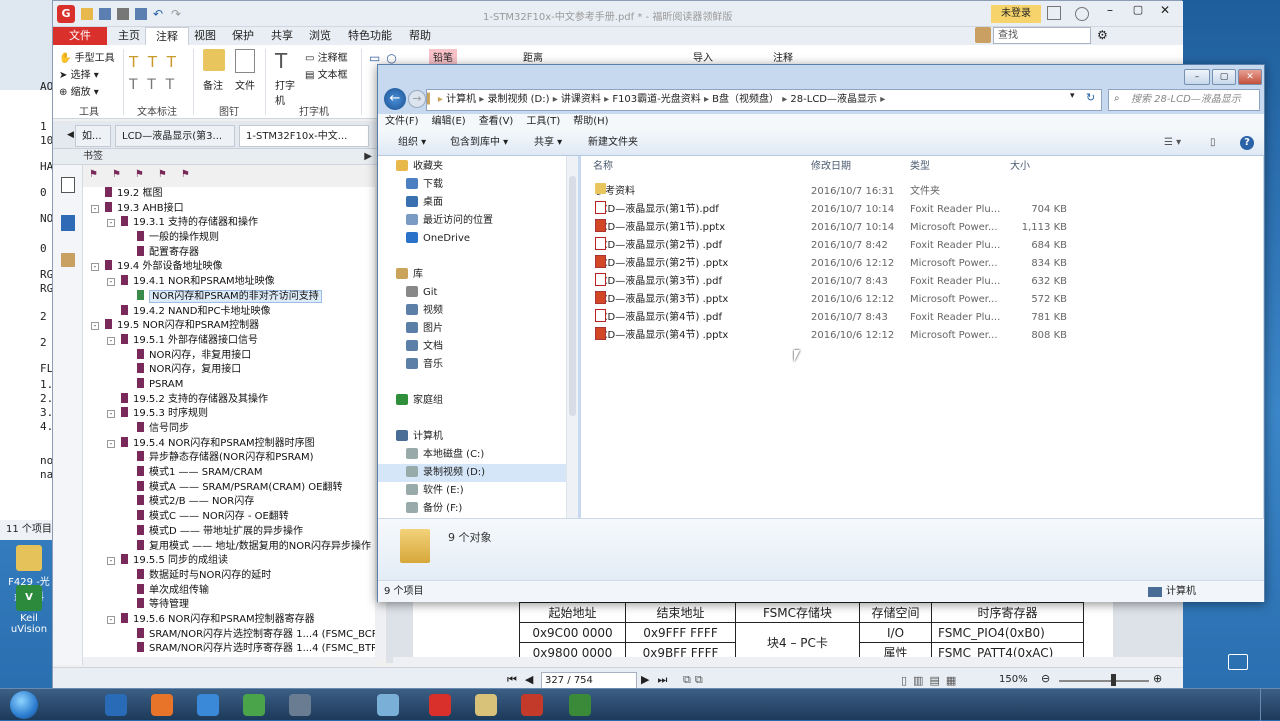  I want to click on nav-item: 音乐, so click(477, 365).